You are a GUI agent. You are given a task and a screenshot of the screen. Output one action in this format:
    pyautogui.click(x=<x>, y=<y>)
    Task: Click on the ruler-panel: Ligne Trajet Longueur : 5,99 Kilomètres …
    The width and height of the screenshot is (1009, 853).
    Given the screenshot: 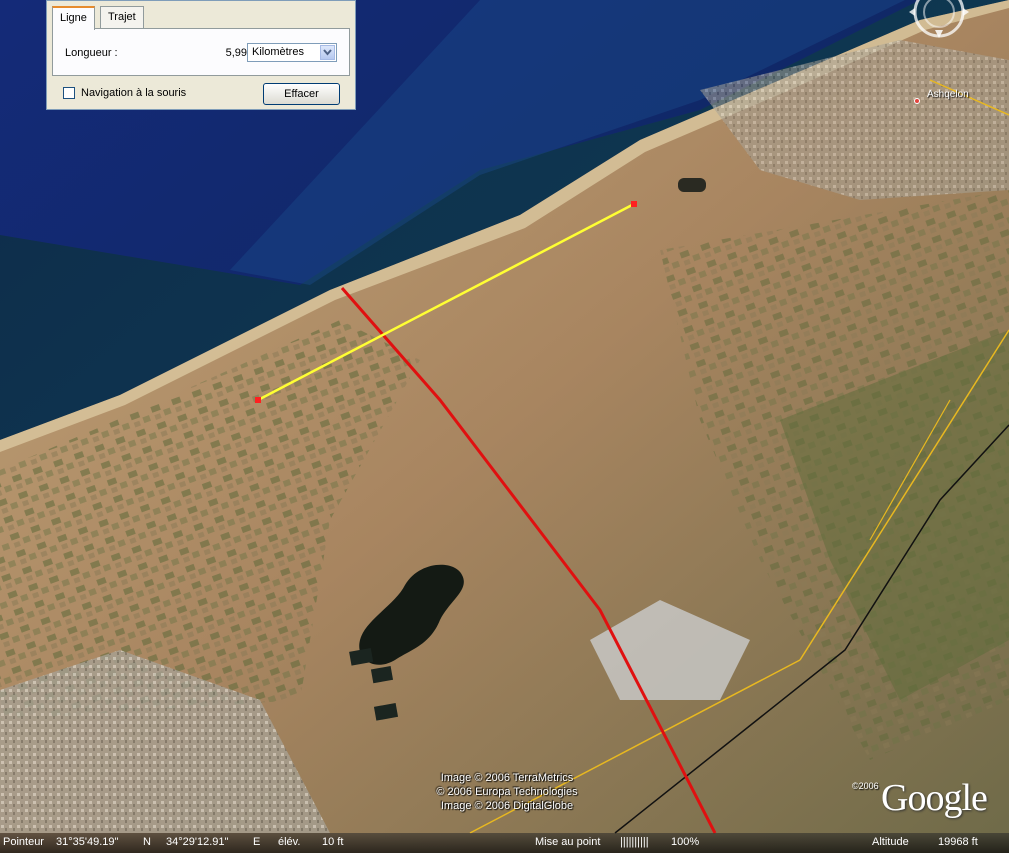 What is the action you would take?
    pyautogui.click(x=201, y=55)
    